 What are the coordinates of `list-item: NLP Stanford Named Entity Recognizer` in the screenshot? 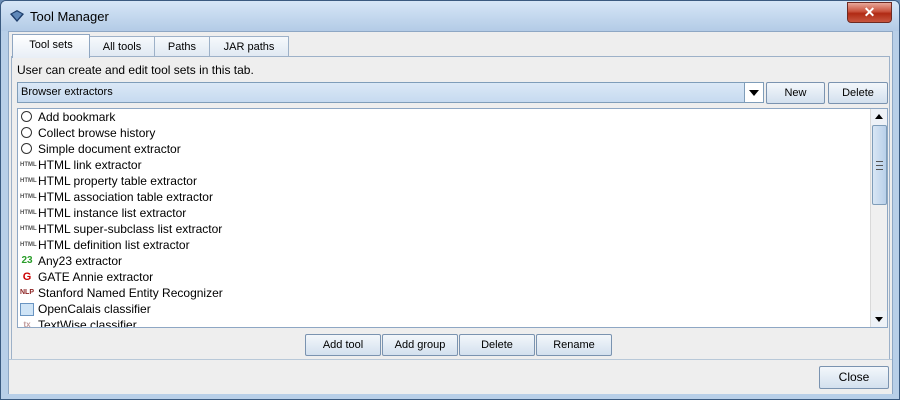 It's located at (444, 293).